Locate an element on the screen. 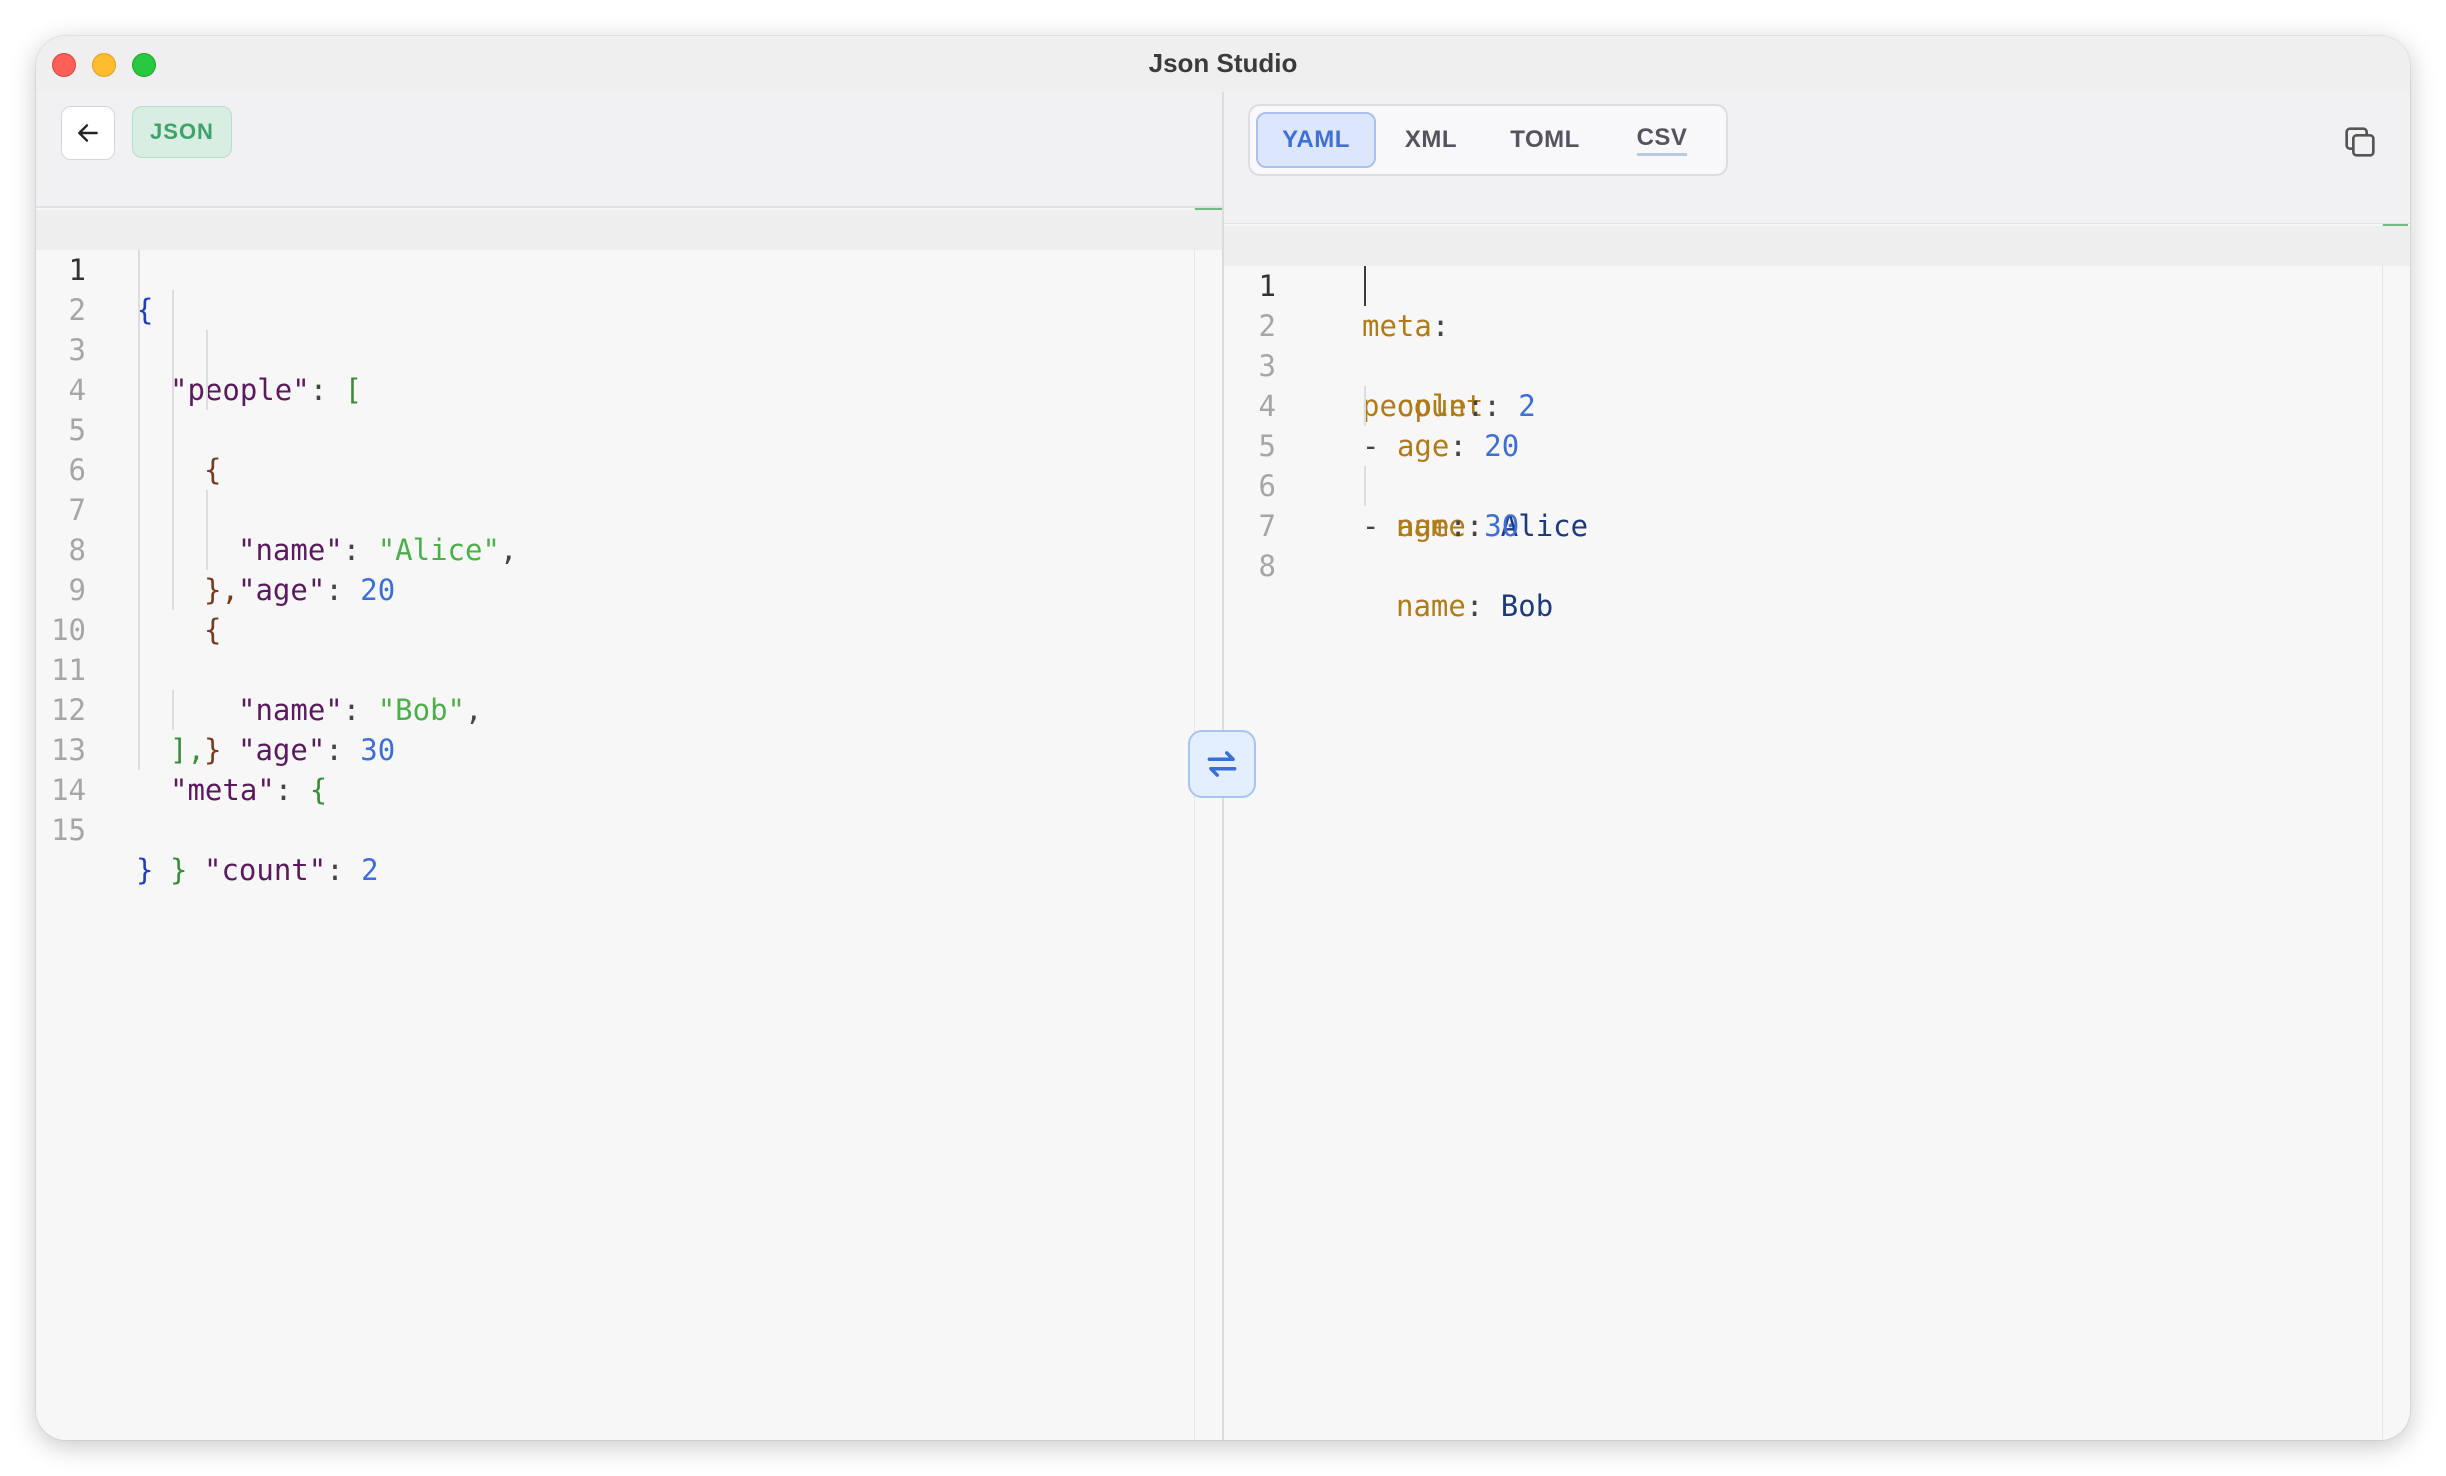 The width and height of the screenshot is (2446, 1476). code-line: 5 "age": 20 is located at coordinates (629, 488).